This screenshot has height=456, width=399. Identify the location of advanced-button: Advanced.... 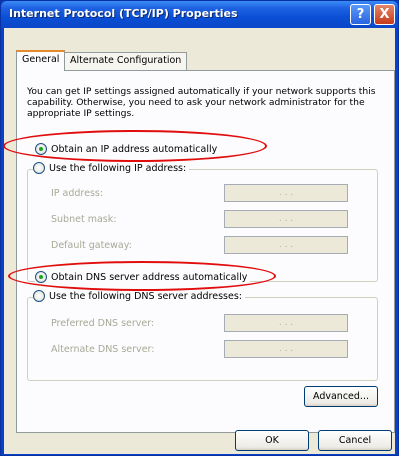
(341, 396).